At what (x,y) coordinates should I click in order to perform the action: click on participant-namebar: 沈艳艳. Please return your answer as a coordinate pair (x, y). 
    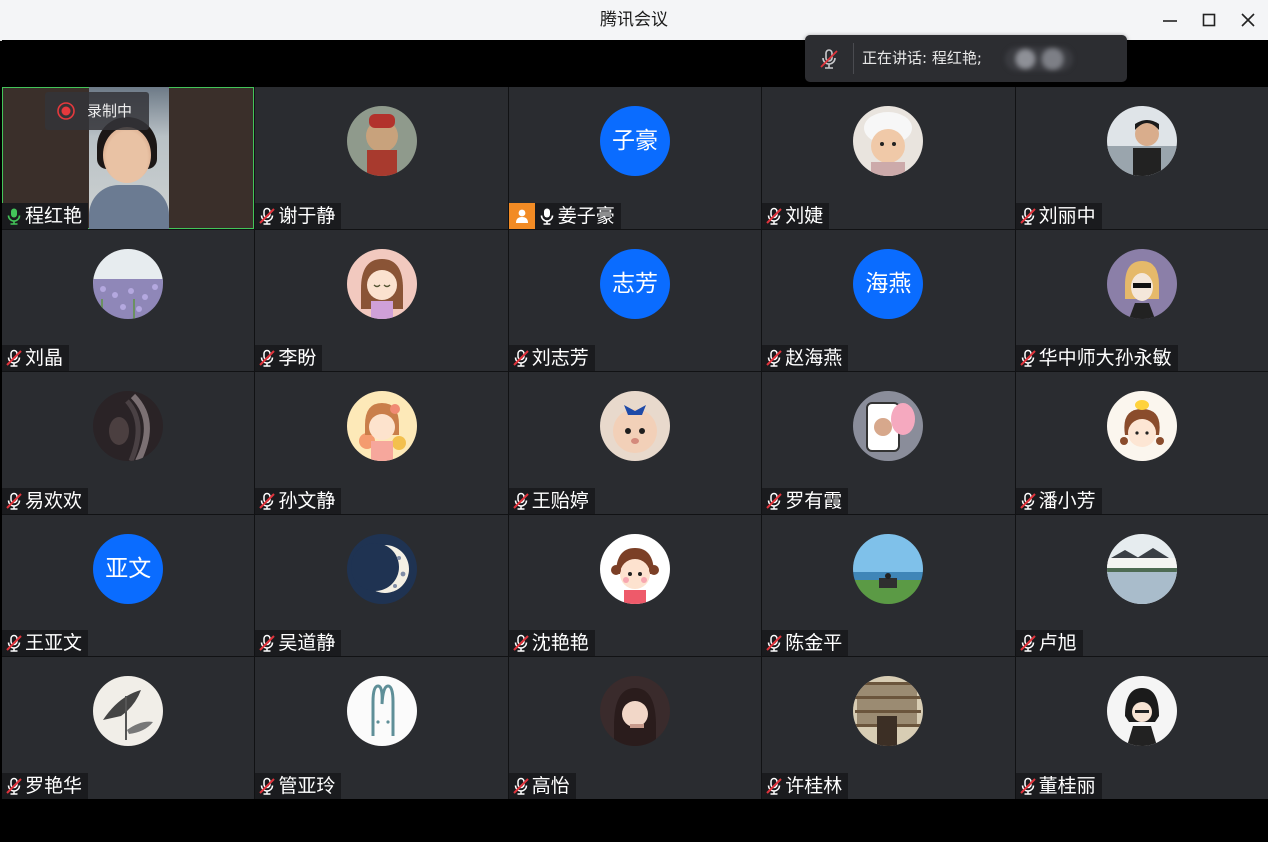
    Looking at the image, I should click on (551, 643).